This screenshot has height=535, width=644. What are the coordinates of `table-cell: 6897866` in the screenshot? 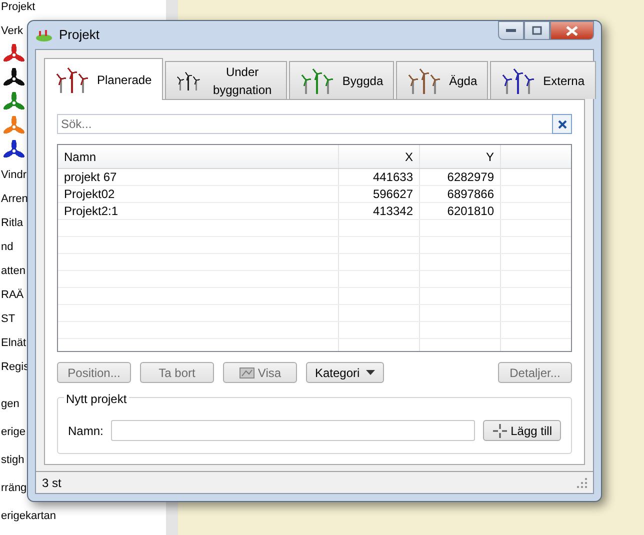 It's located at (460, 194).